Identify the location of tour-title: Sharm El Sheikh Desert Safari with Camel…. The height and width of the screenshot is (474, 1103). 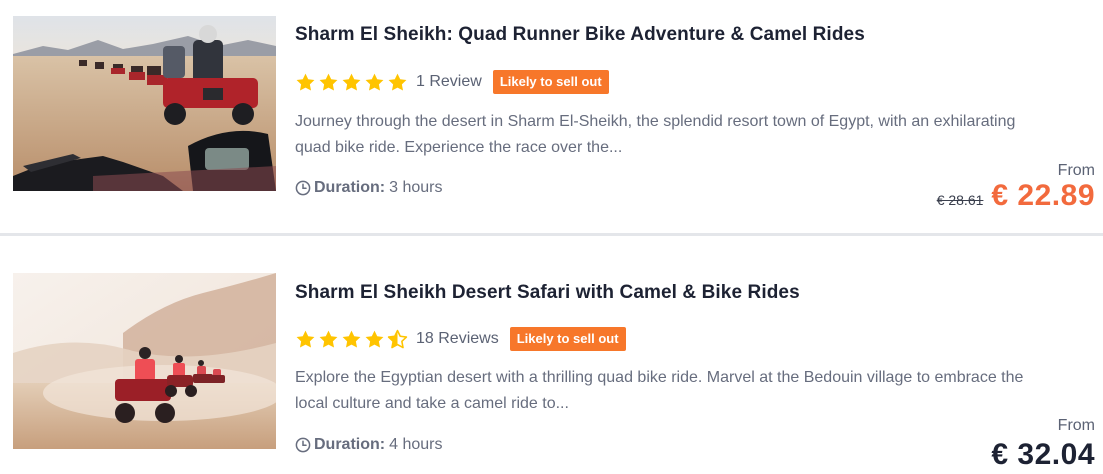
(547, 293).